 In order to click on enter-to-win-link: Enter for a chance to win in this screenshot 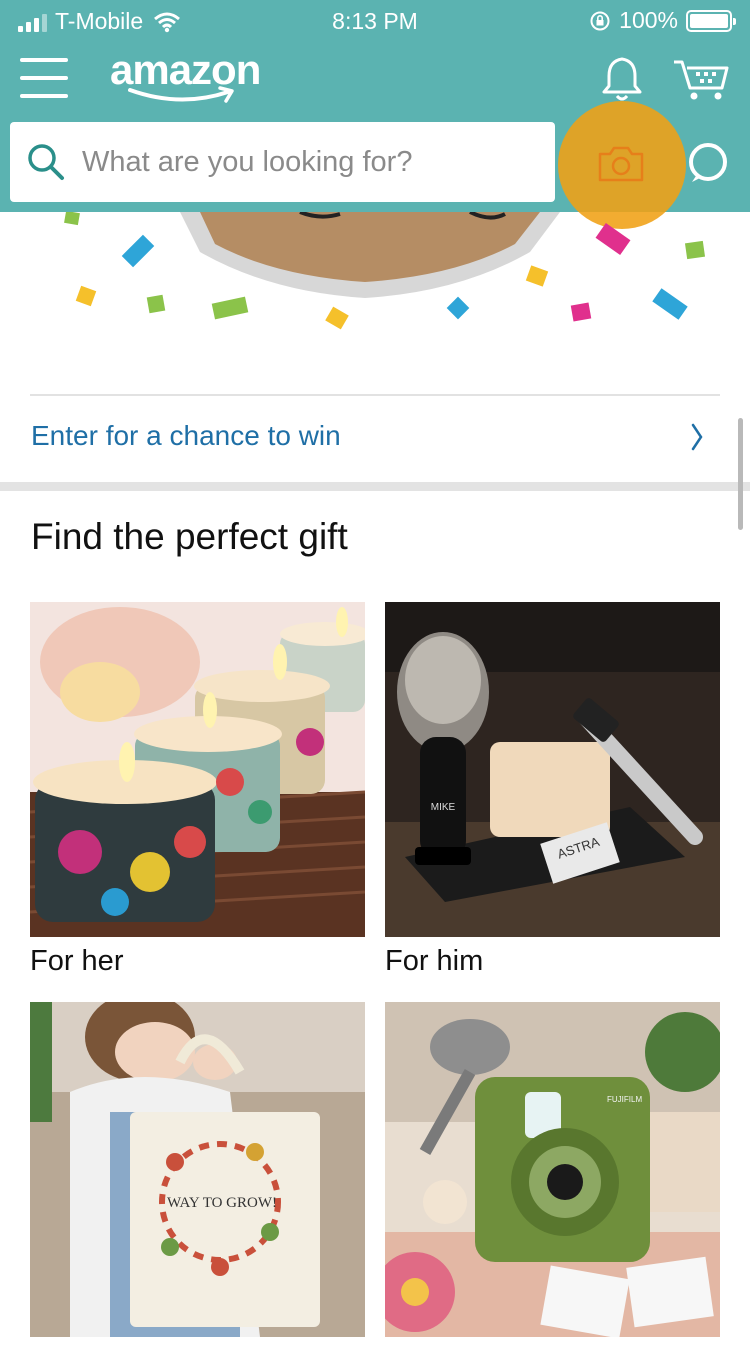, I will do `click(186, 436)`.